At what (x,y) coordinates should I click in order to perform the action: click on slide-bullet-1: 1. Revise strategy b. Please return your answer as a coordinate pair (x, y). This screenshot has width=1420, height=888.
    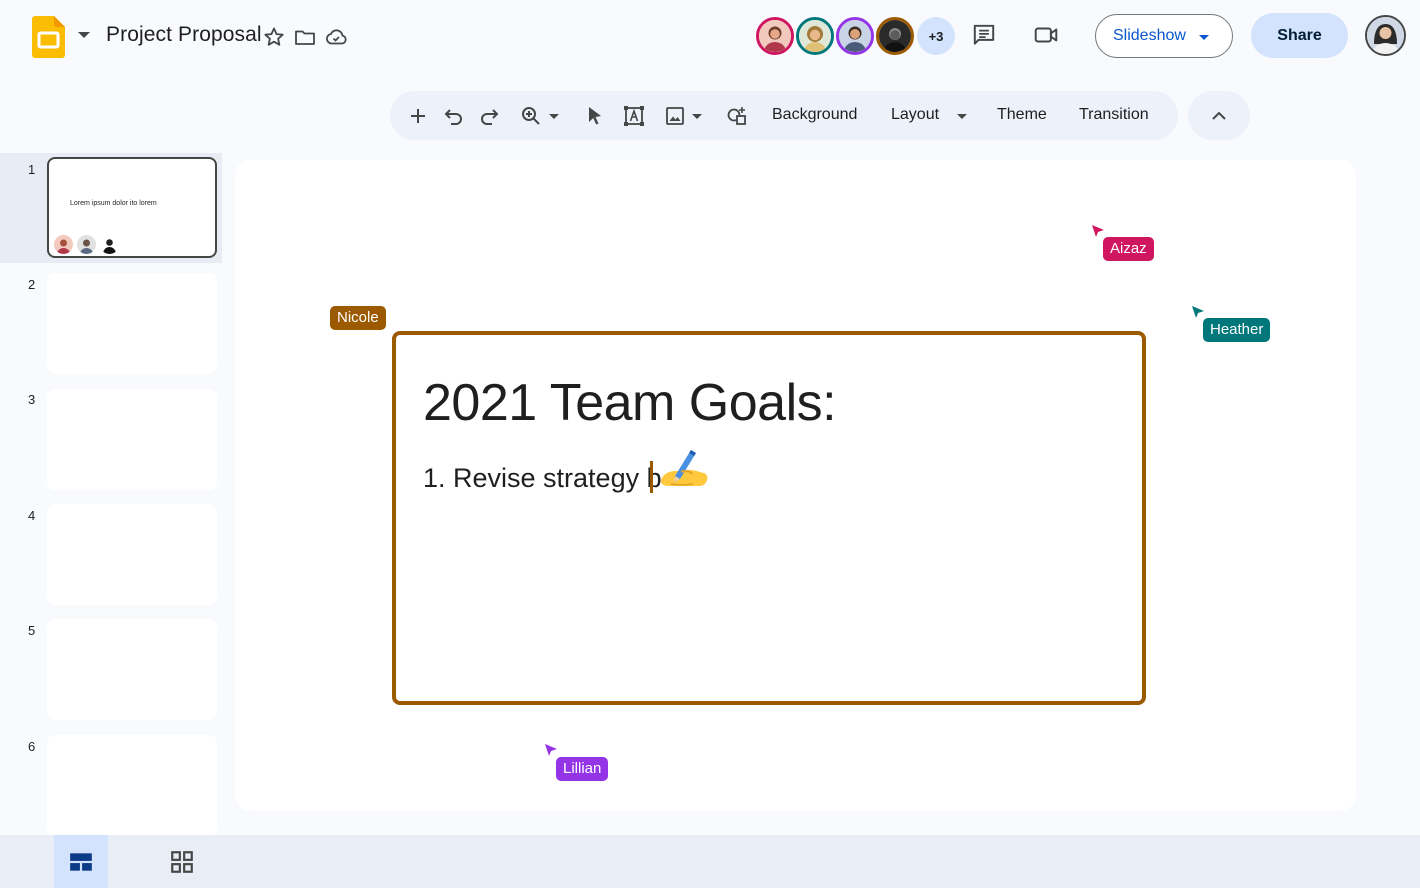
    Looking at the image, I should click on (542, 478).